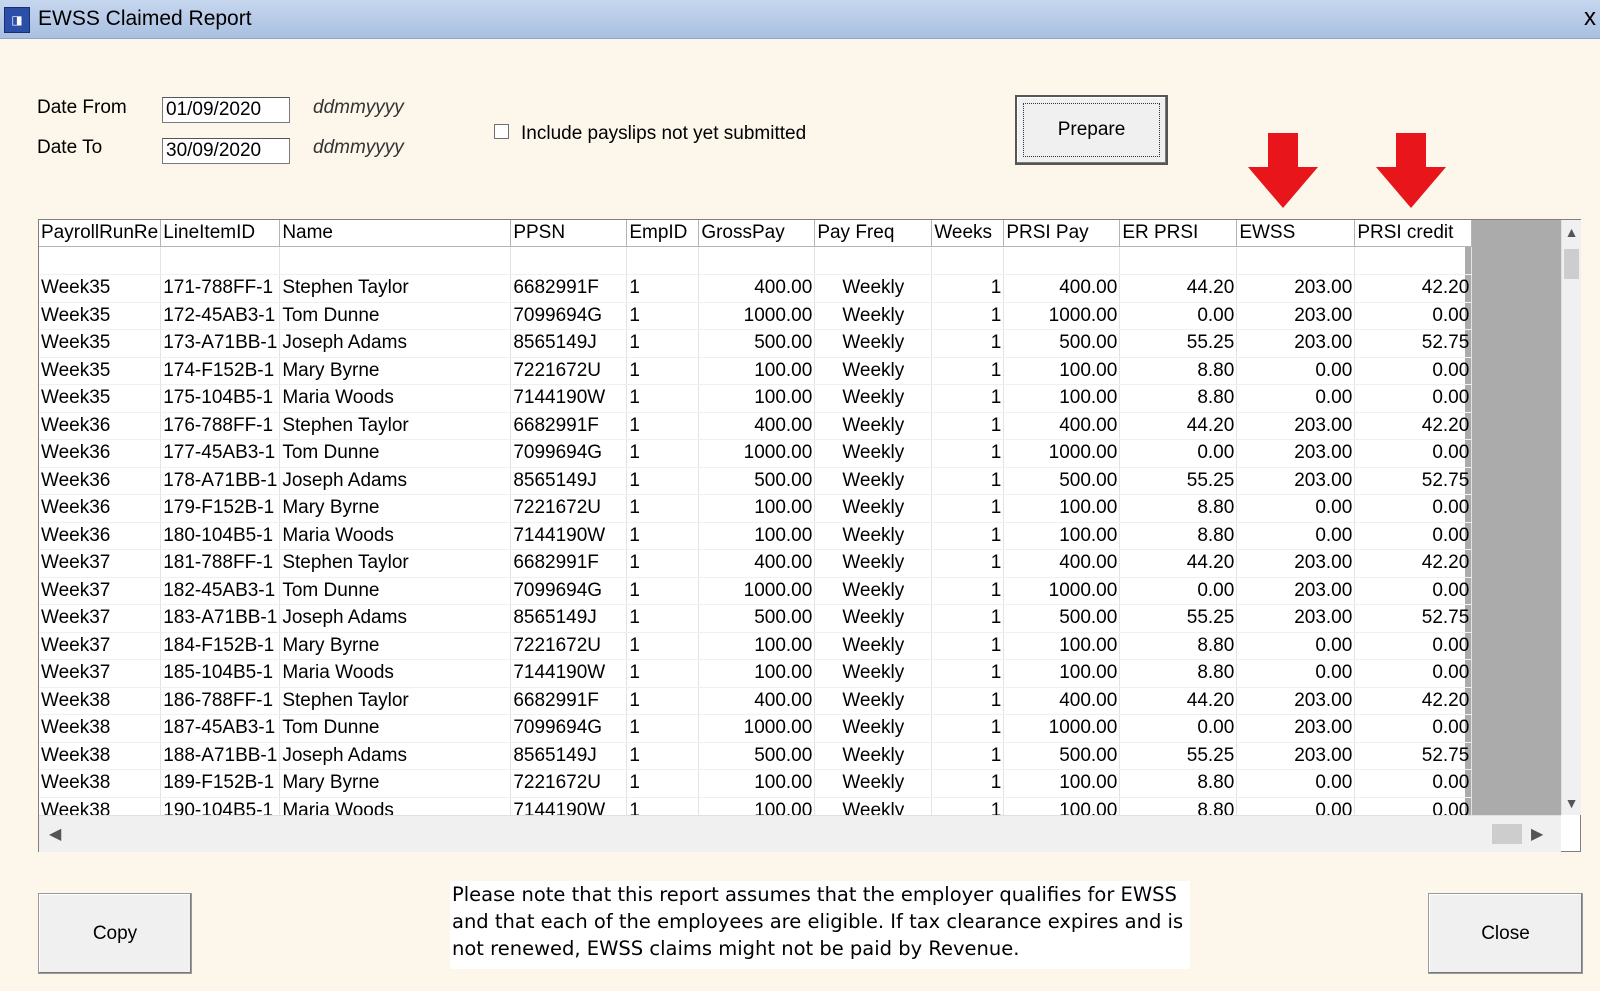 This screenshot has width=1600, height=991. What do you see at coordinates (220, 371) in the screenshot?
I see `table-cell: 174-F152B-1` at bounding box center [220, 371].